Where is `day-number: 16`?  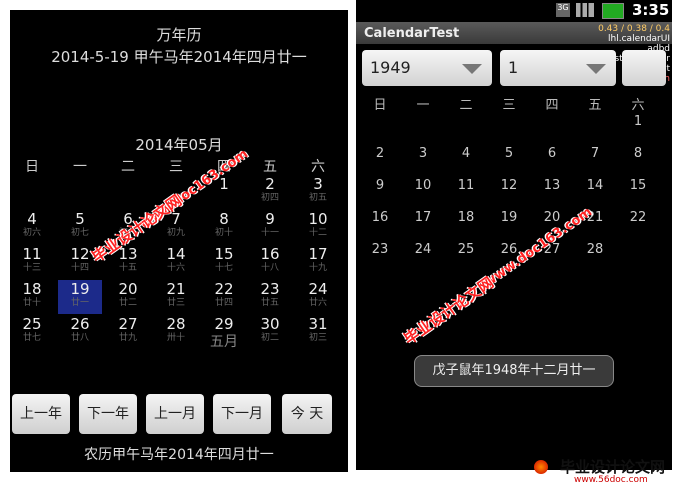
day-number: 16 is located at coordinates (270, 254).